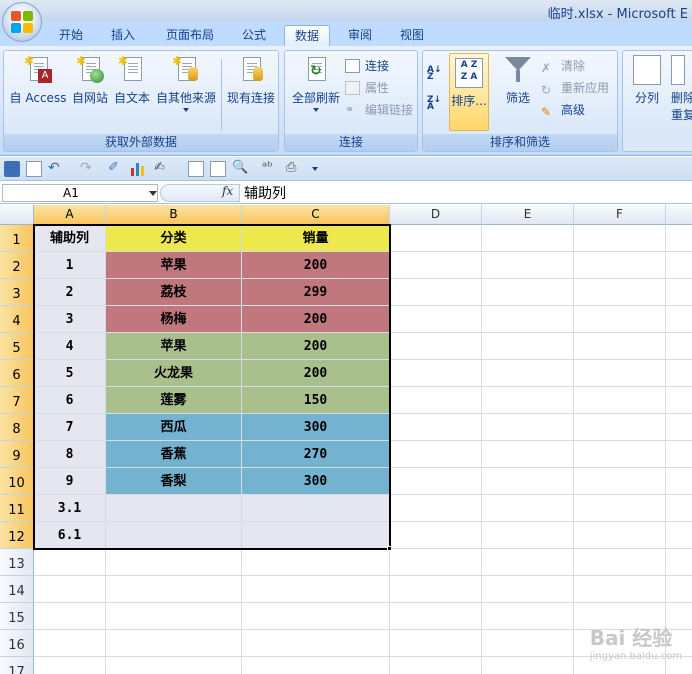 This screenshot has width=692, height=674. I want to click on table-icon, so click(218, 169).